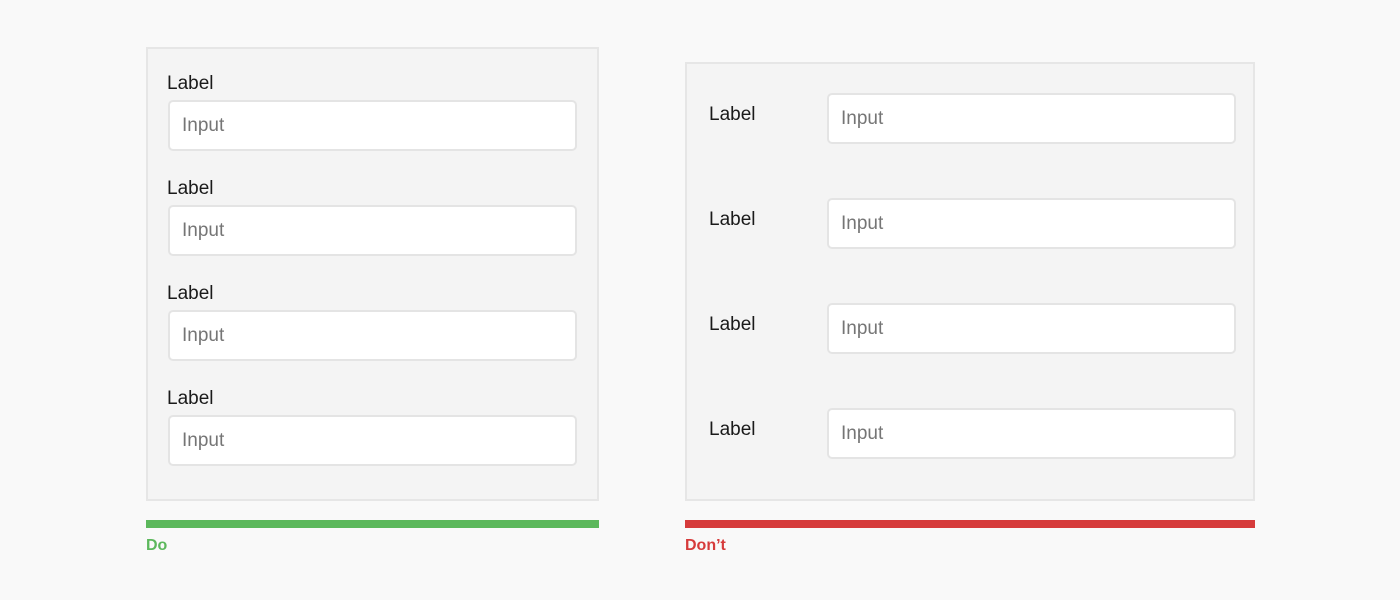 This screenshot has width=1400, height=600. What do you see at coordinates (372, 524) in the screenshot?
I see `do-indicator-bar` at bounding box center [372, 524].